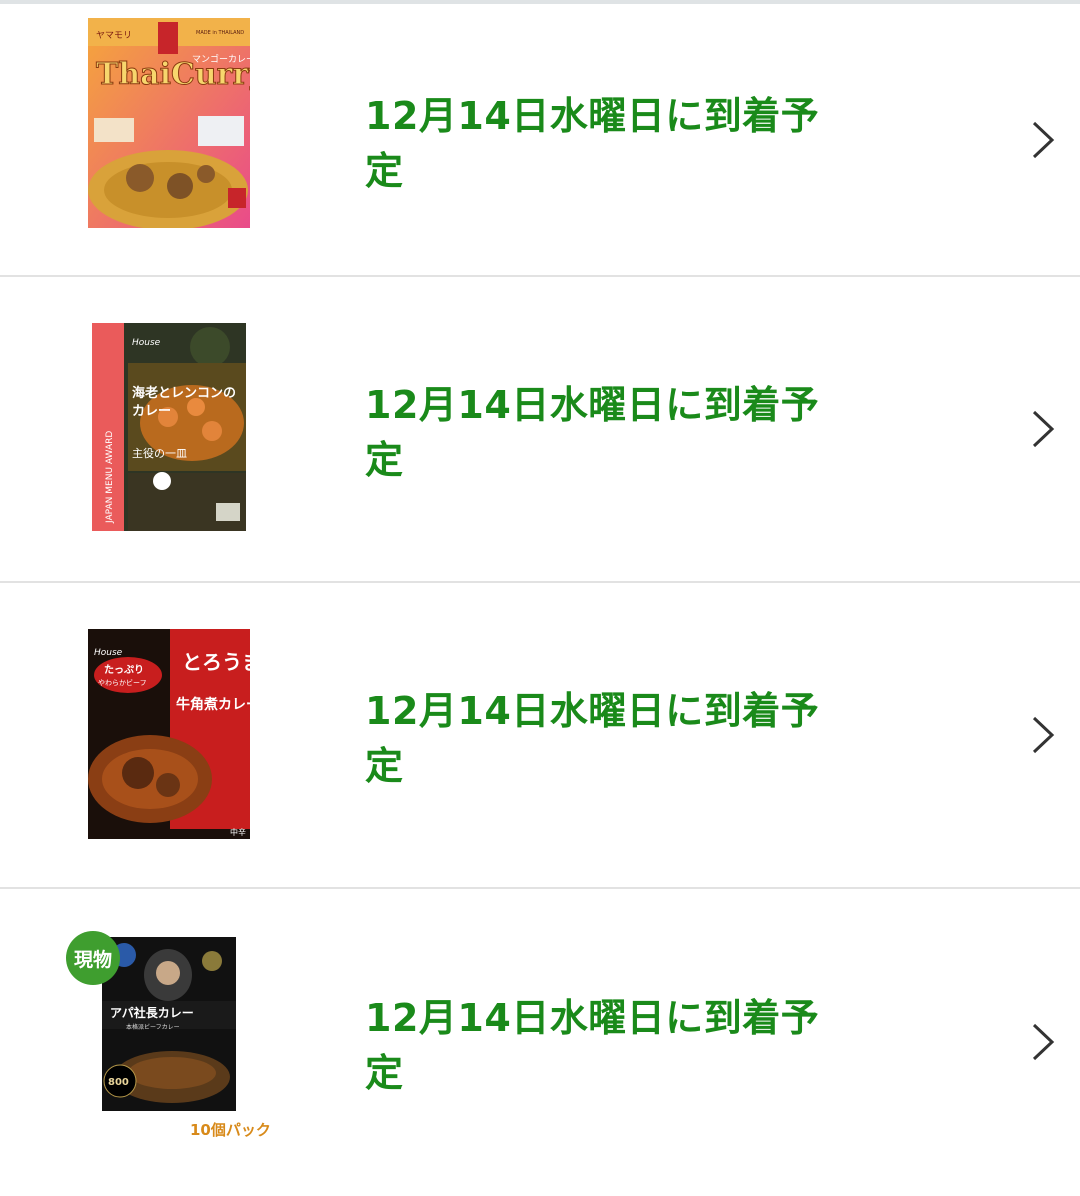  Describe the element at coordinates (230, 1130) in the screenshot. I see `pack-count-label: 10個パック` at that location.